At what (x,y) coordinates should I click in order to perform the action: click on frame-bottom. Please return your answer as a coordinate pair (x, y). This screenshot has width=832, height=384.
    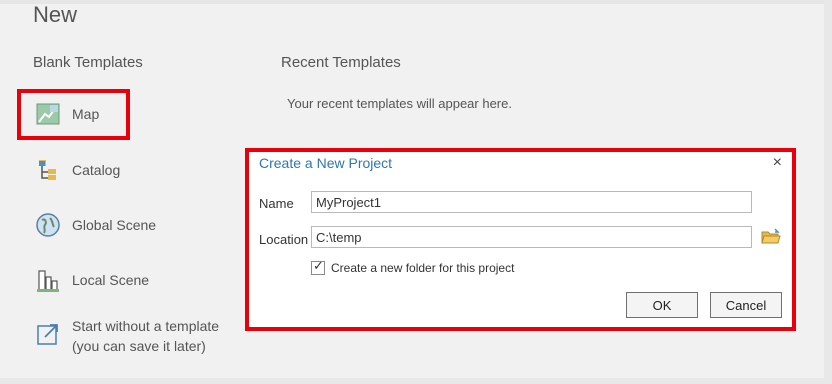
    Looking at the image, I should click on (416, 381).